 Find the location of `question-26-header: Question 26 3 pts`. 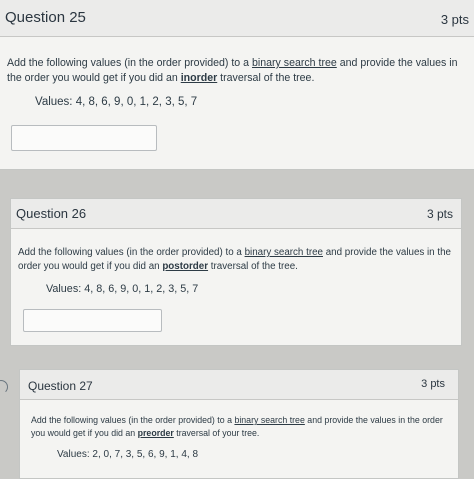

question-26-header: Question 26 3 pts is located at coordinates (236, 214).